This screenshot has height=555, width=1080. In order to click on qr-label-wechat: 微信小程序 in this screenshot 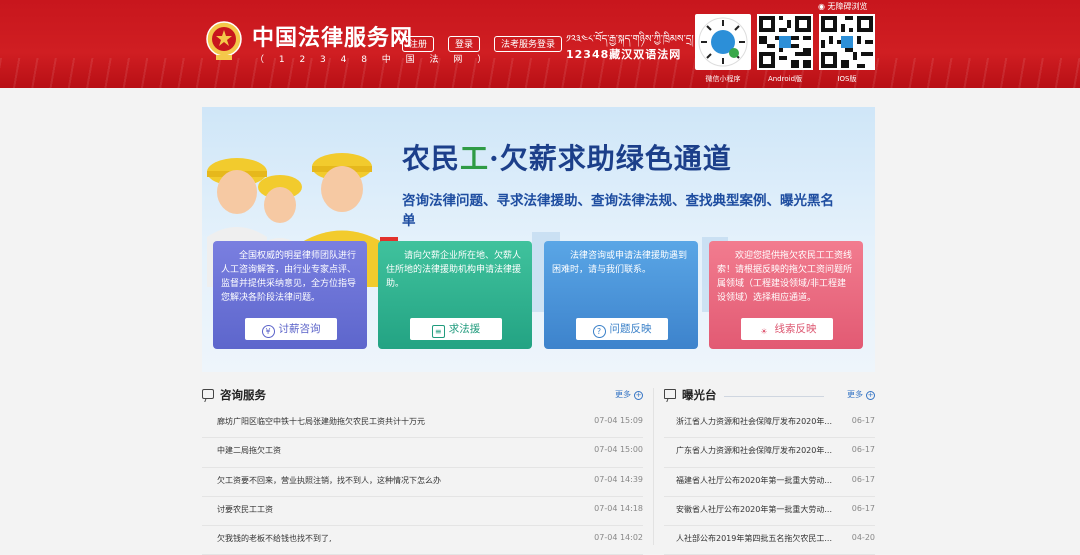, I will do `click(723, 79)`.